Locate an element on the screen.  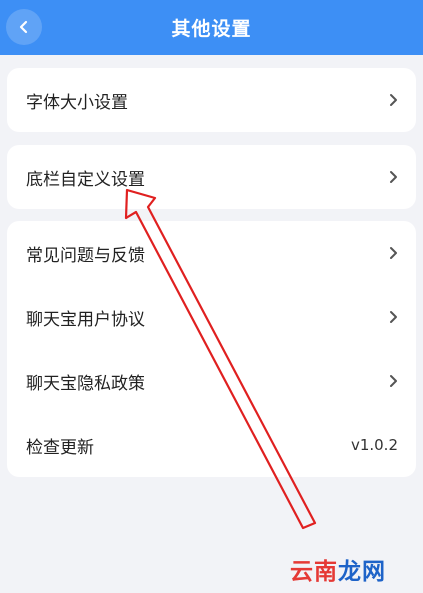
bottom-bar-setting-row: 底栏自定义设置 is located at coordinates (211, 177).